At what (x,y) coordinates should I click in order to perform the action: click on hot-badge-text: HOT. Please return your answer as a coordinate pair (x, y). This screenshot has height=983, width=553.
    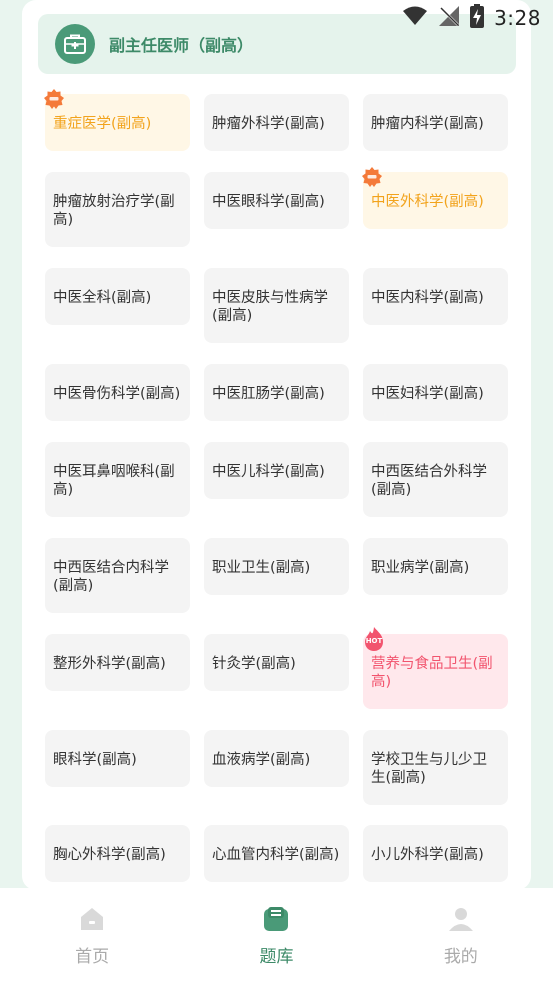
    Looking at the image, I should click on (374, 641).